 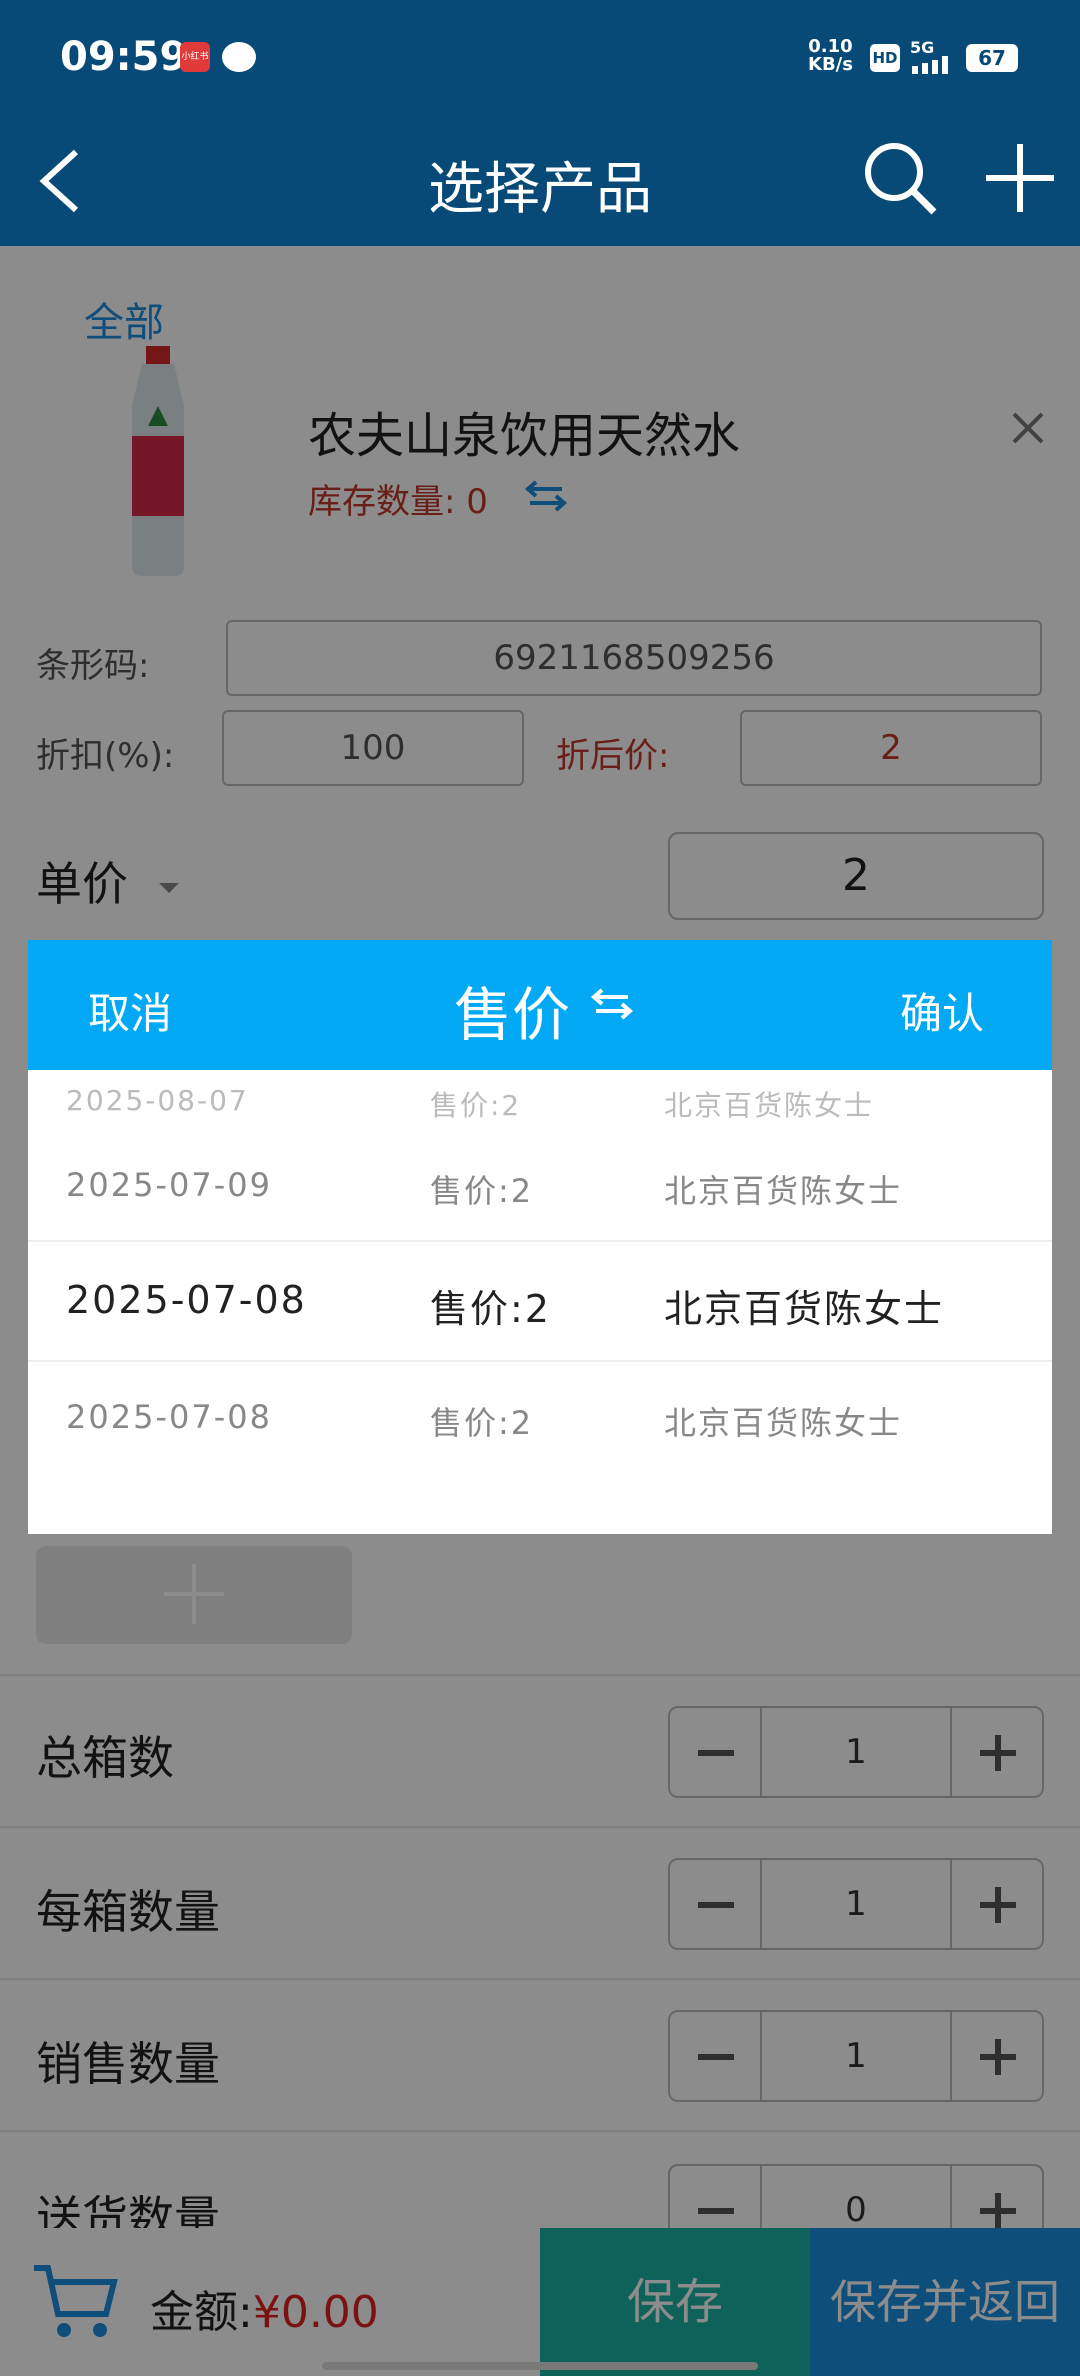 I want to click on row-date: 2025-07-09, so click(x=169, y=1185).